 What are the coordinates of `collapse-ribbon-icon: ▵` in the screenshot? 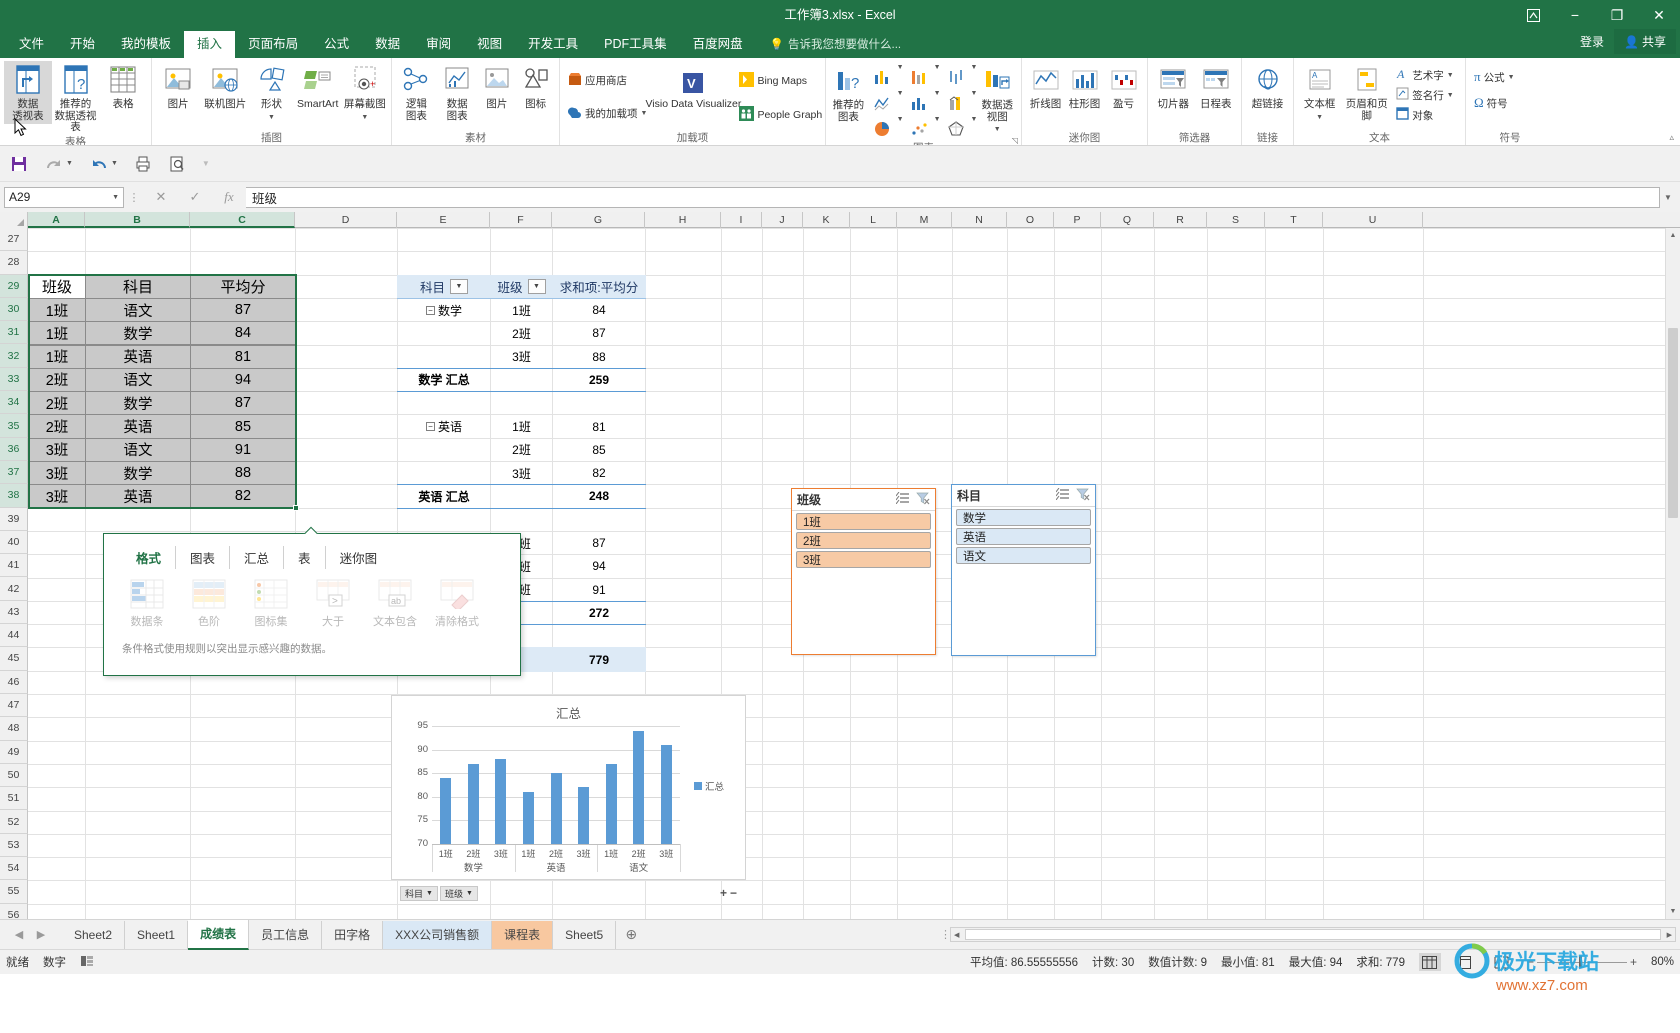 It's located at (1671, 137).